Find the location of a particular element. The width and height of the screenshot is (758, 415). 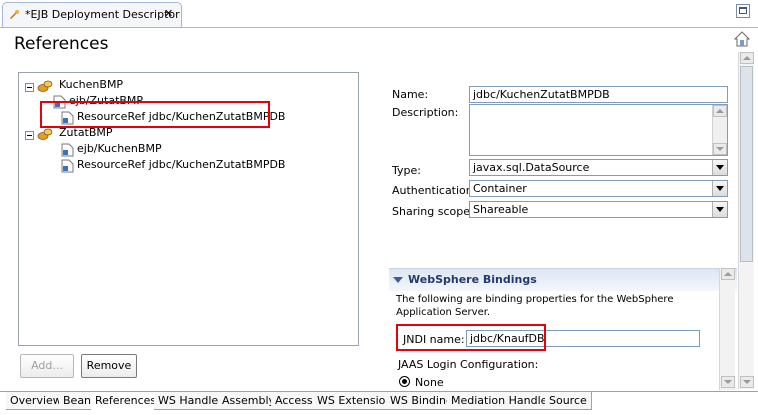

name-label: Name: is located at coordinates (410, 94).